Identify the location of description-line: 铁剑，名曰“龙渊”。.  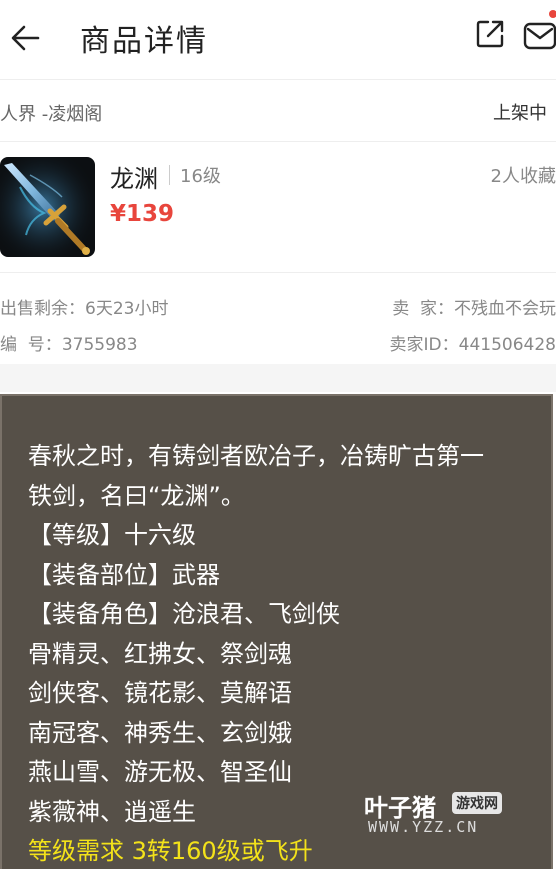
(136, 496).